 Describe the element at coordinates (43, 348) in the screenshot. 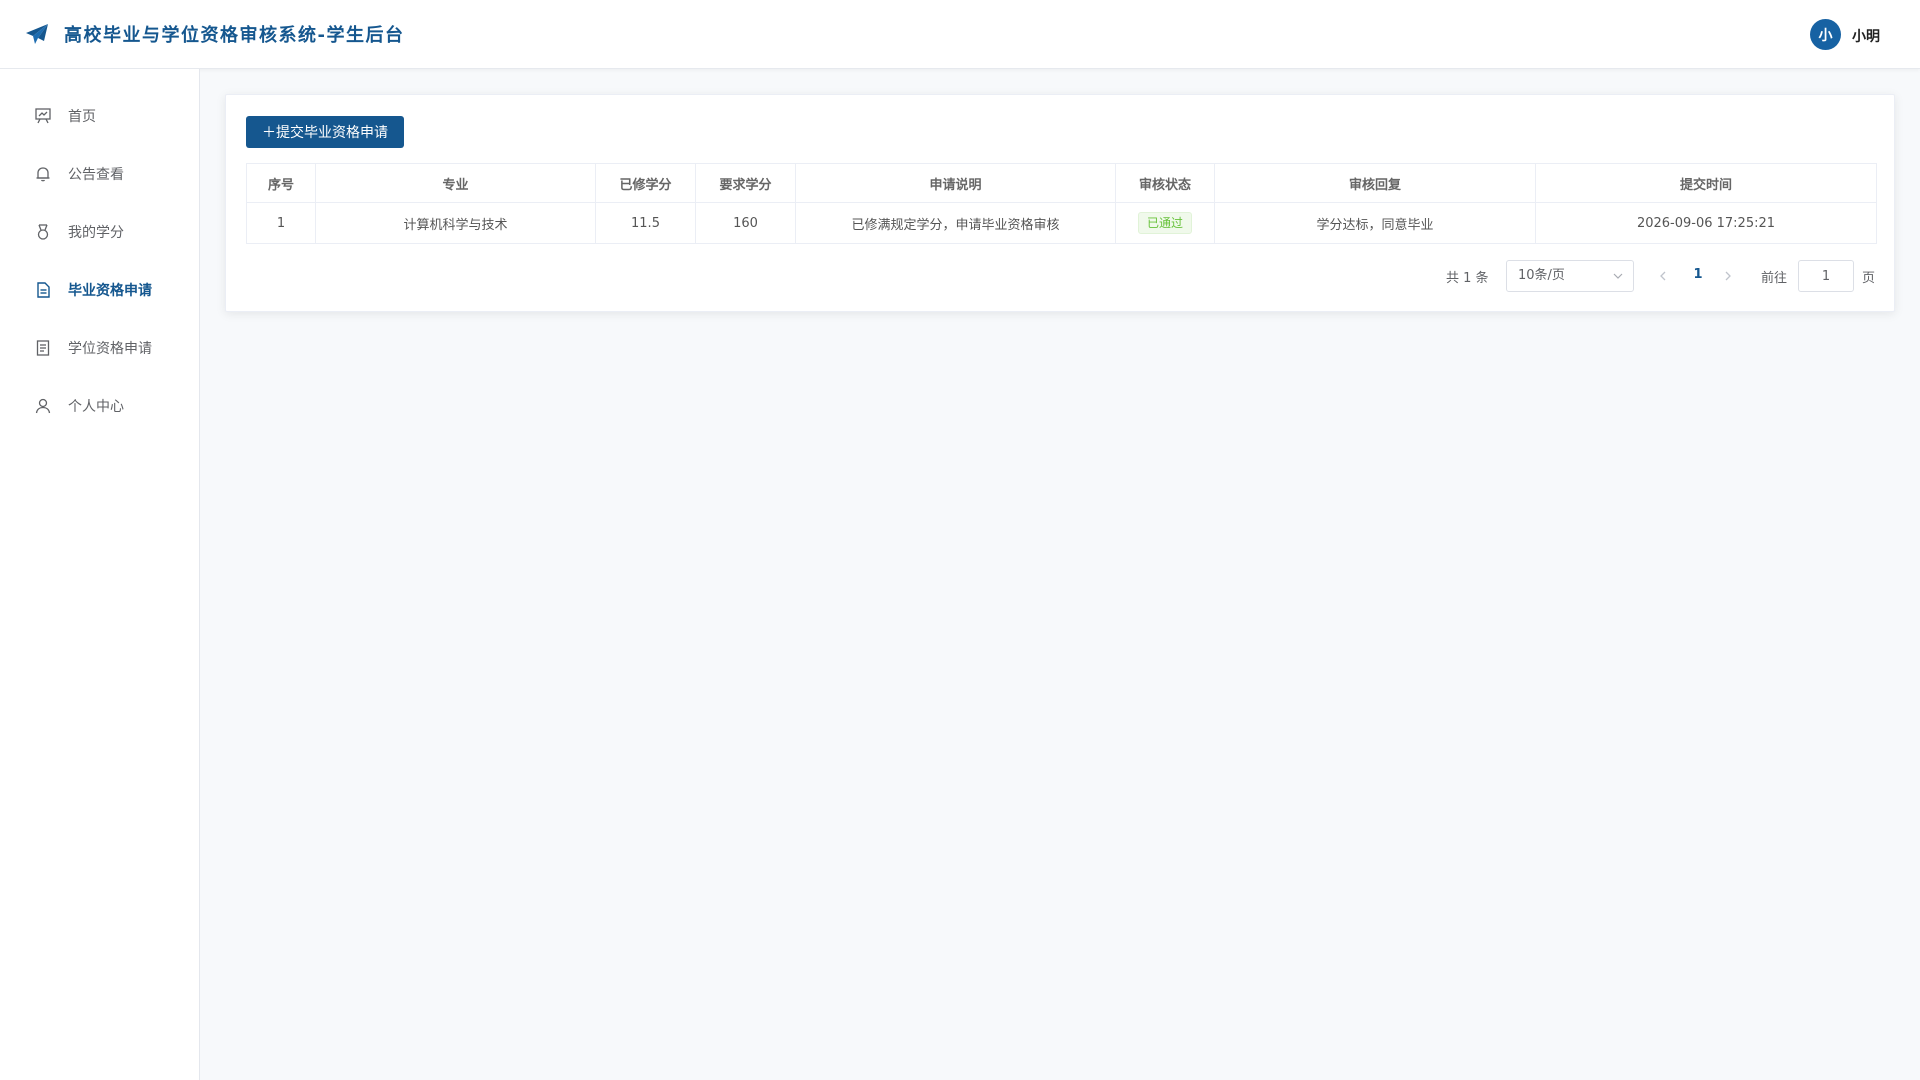

I see `document-list-icon` at that location.